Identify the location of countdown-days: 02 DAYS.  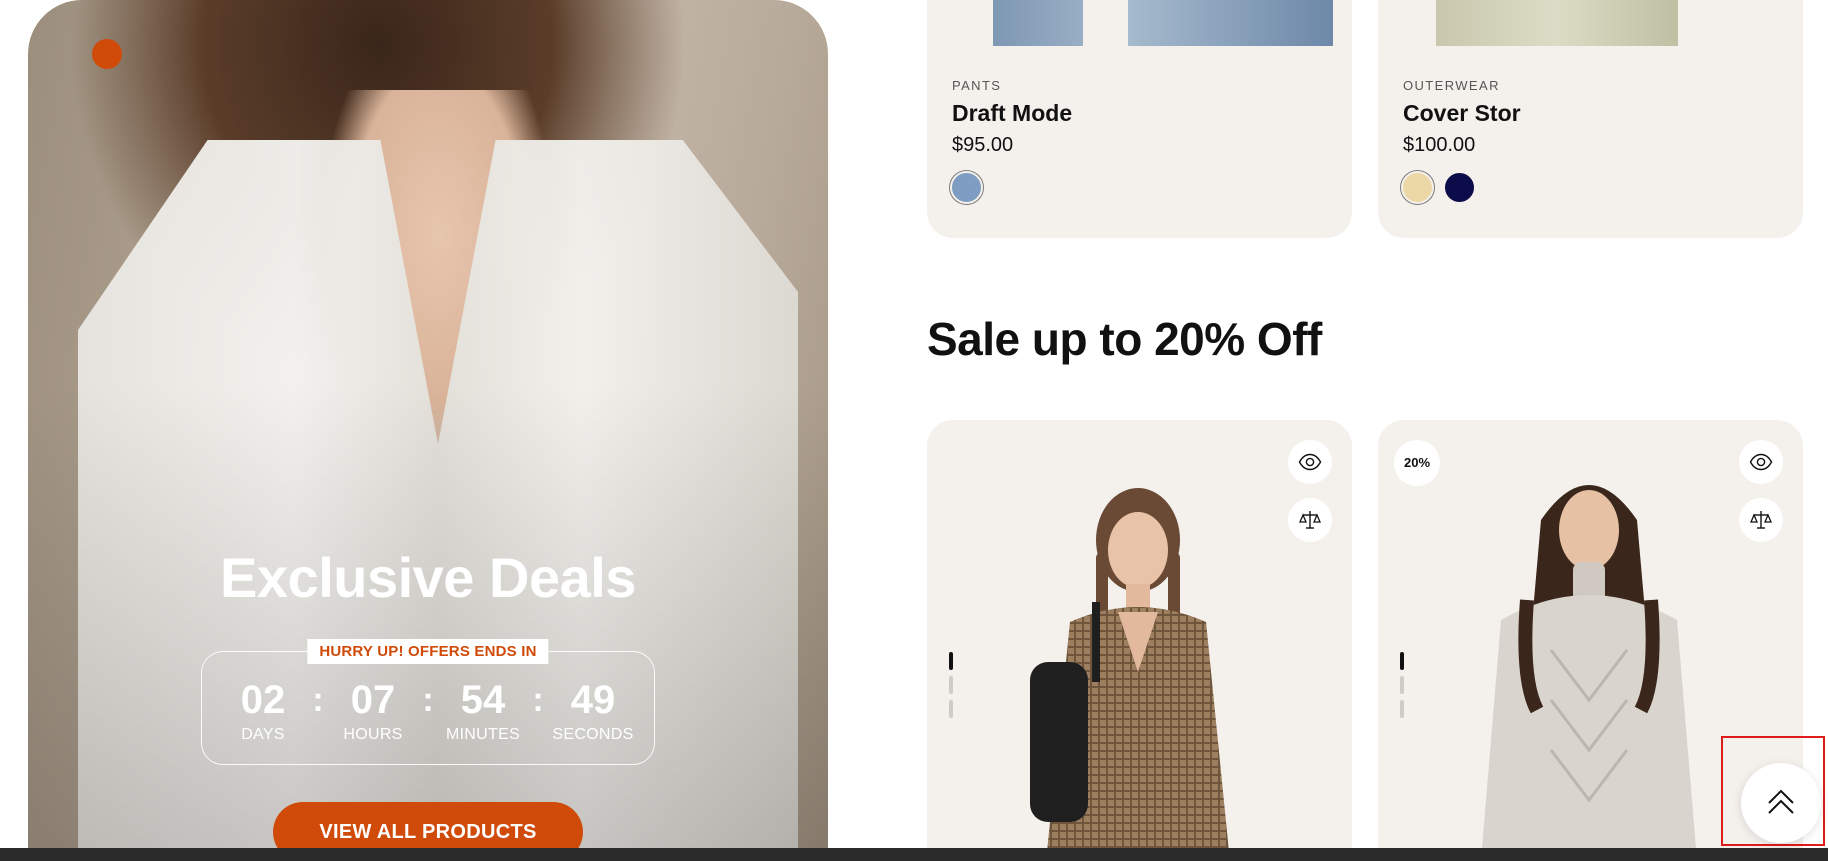
(263, 711).